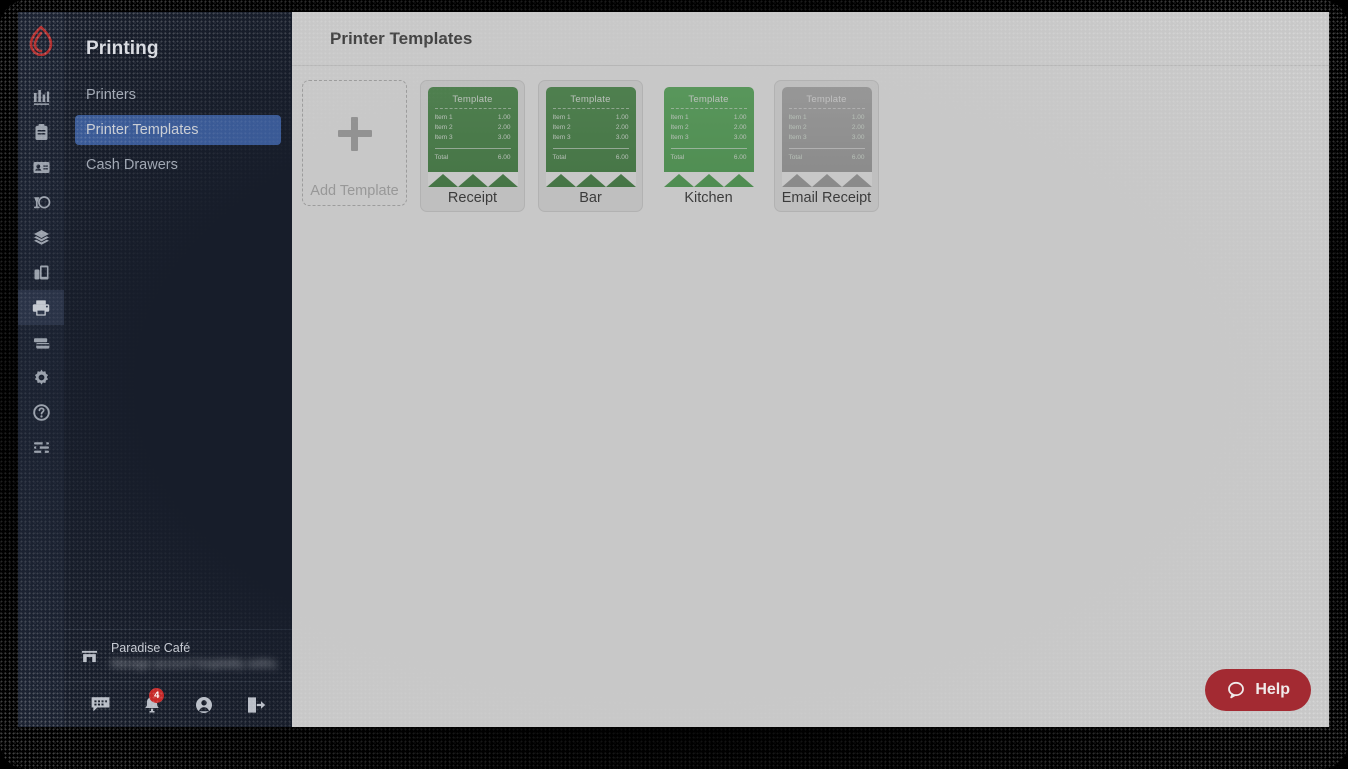 Image resolution: width=1348 pixels, height=769 pixels. I want to click on add-template-card: Add Template, so click(354, 143).